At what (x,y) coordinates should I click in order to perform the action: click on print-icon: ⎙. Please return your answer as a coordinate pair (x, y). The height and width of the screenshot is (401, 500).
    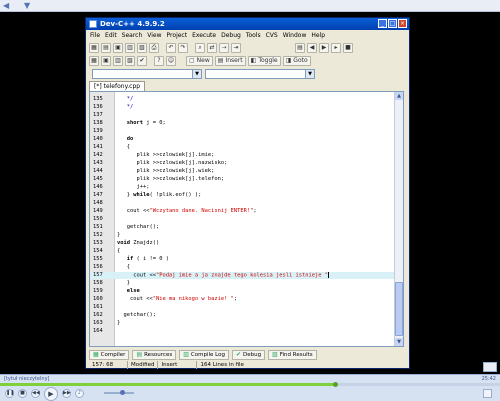
    Looking at the image, I should click on (154, 48).